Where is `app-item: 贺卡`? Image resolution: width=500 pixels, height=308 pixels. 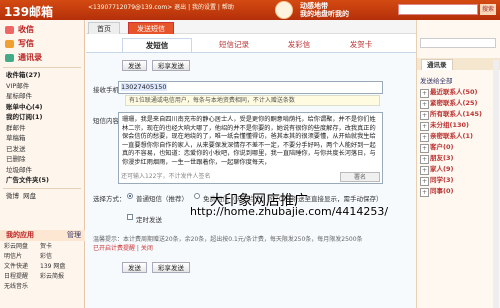 app-item: 贺卡 is located at coordinates (58, 247).